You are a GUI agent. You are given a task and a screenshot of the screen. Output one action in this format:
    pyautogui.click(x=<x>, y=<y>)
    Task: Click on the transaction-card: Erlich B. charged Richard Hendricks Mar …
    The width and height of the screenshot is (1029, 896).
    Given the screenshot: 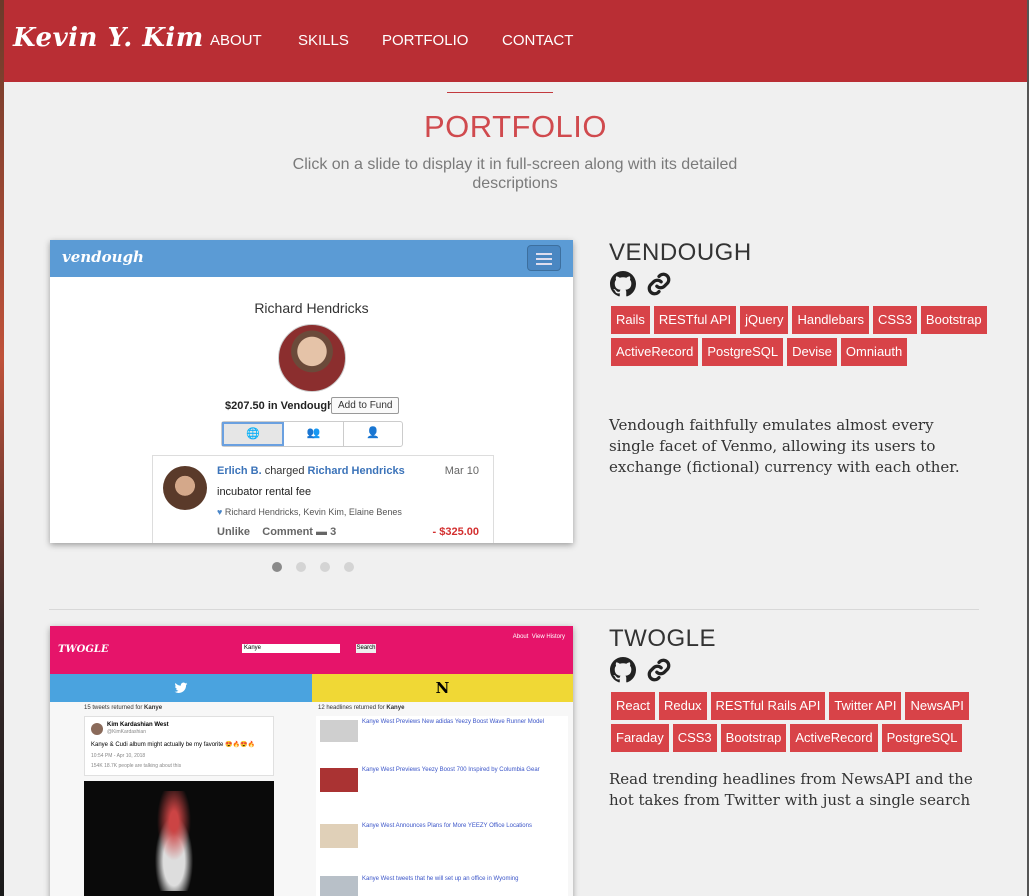 What is the action you would take?
    pyautogui.click(x=323, y=499)
    